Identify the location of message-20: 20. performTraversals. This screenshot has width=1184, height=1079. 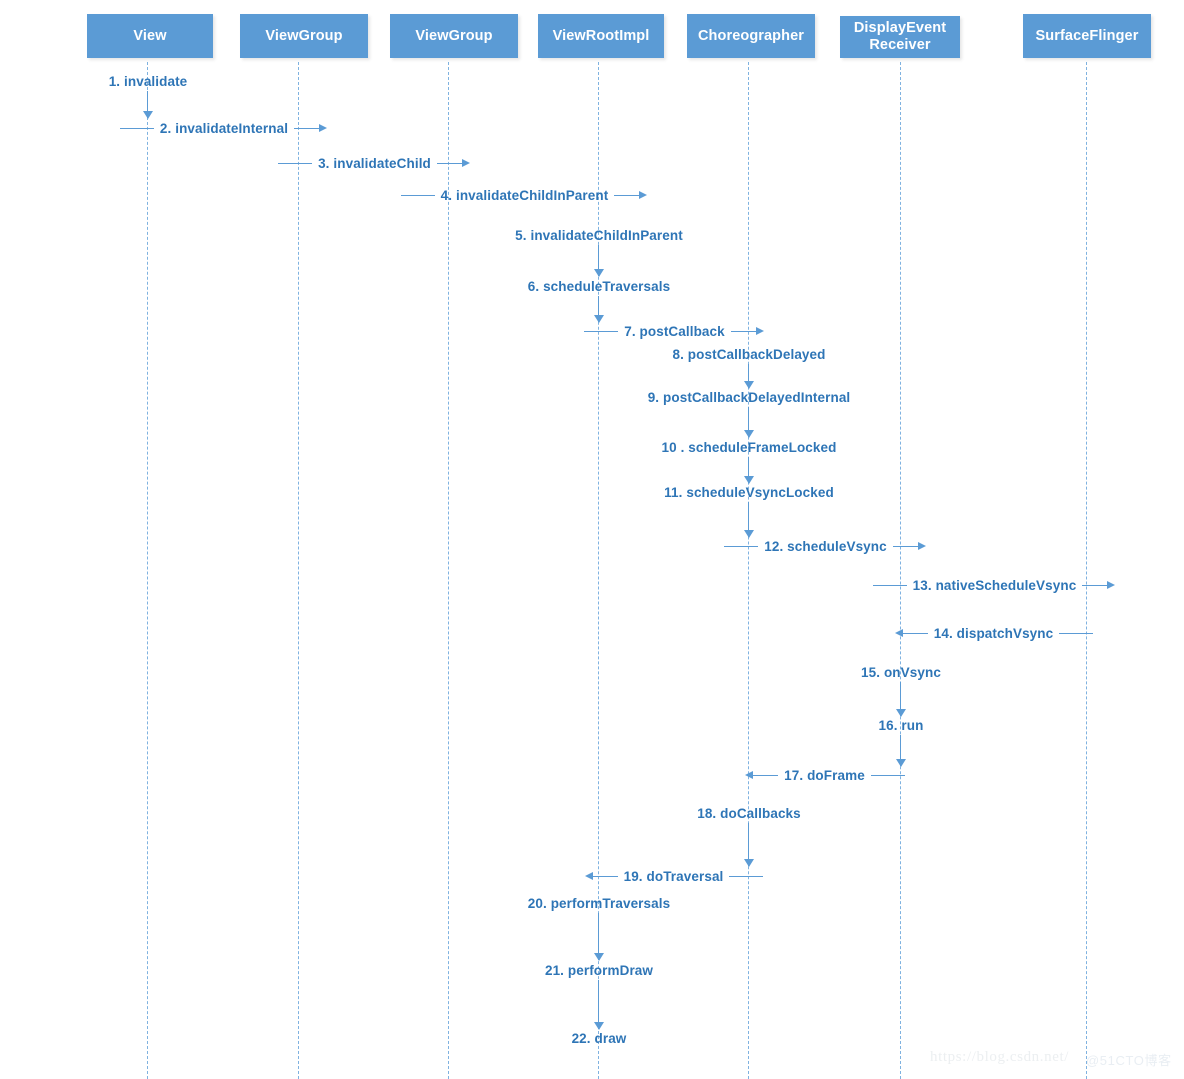
(599, 903).